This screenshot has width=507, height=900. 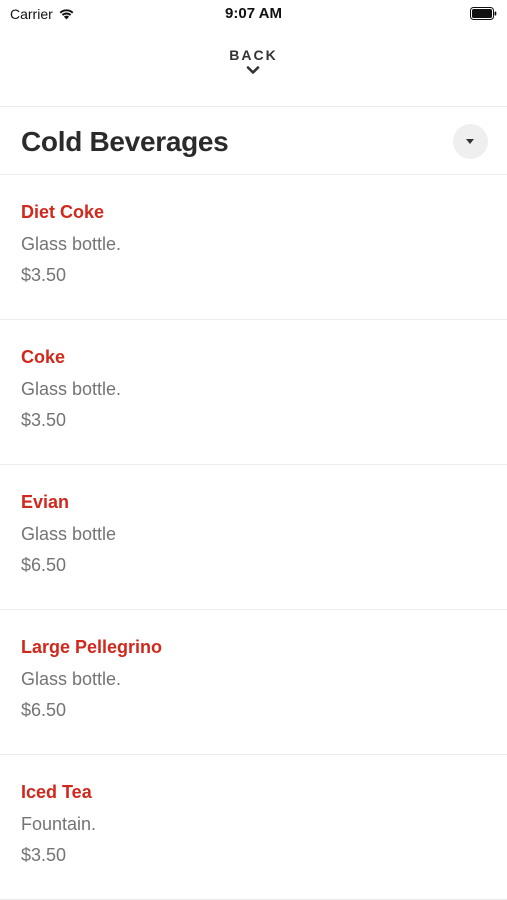 I want to click on back-label: BACK, so click(x=253, y=55).